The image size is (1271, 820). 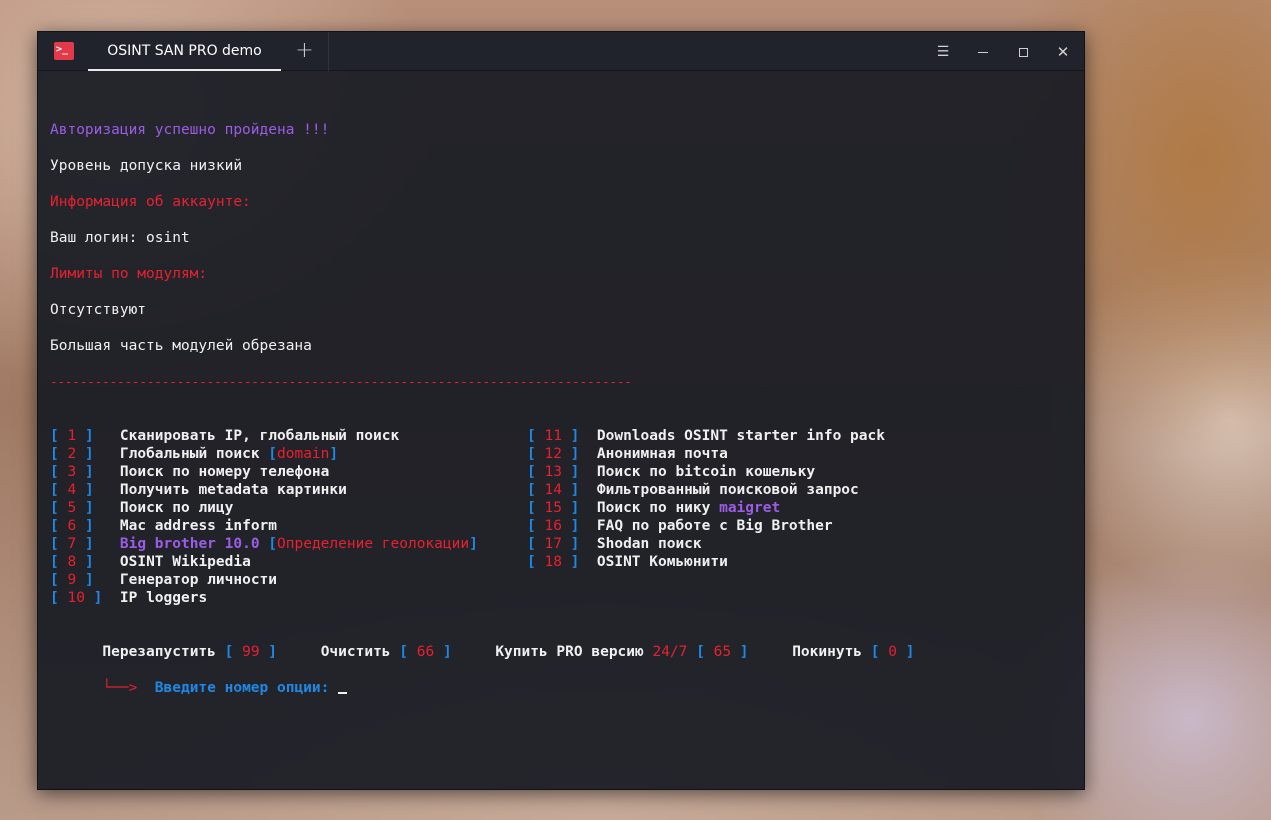 What do you see at coordinates (189, 544) in the screenshot?
I see `menu-item-label: Big brother 10.0` at bounding box center [189, 544].